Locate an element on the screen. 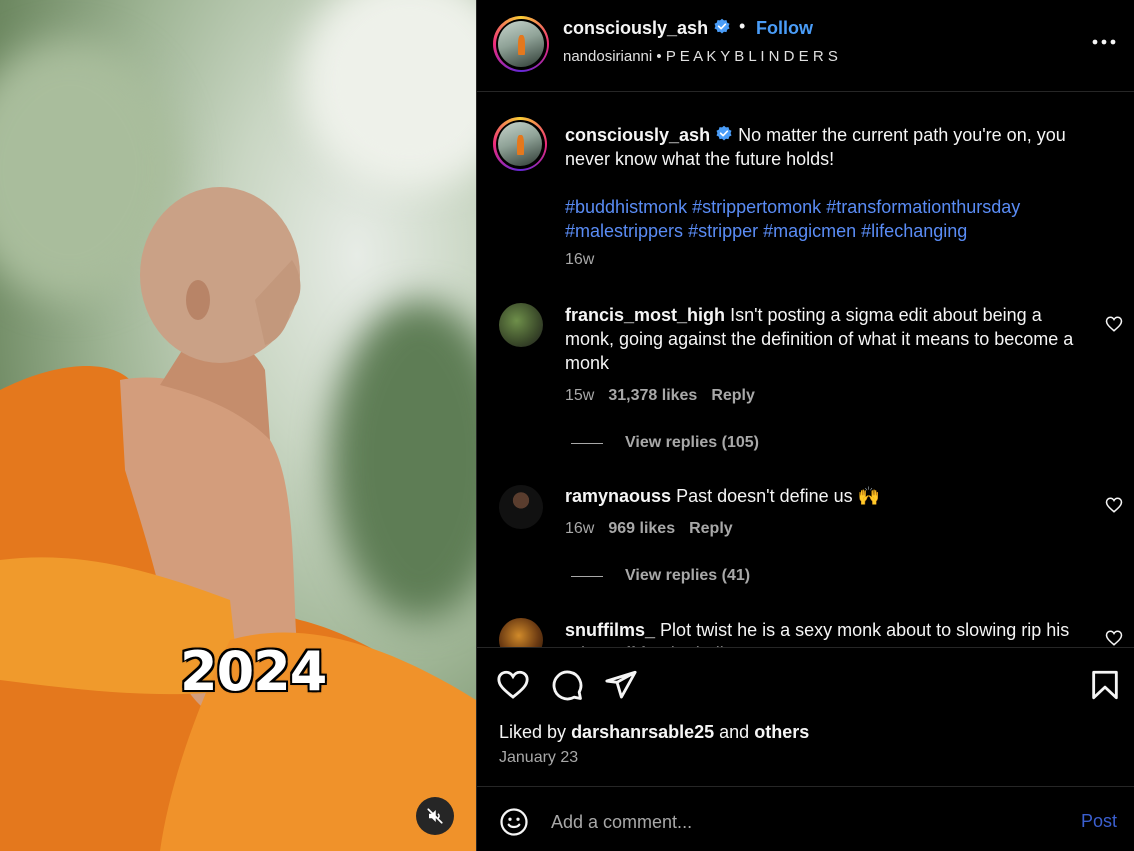  hashtag-link: #magicmen is located at coordinates (809, 231).